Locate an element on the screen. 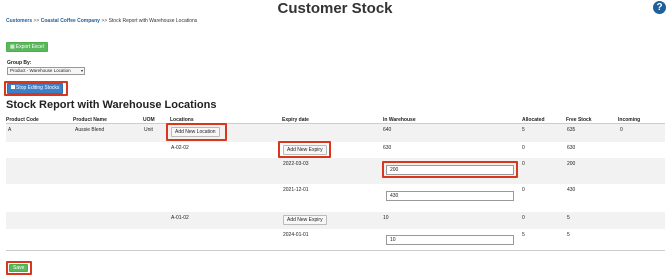 Image resolution: width=670 pixels, height=275 pixels. quantity-input: 430 is located at coordinates (450, 196).